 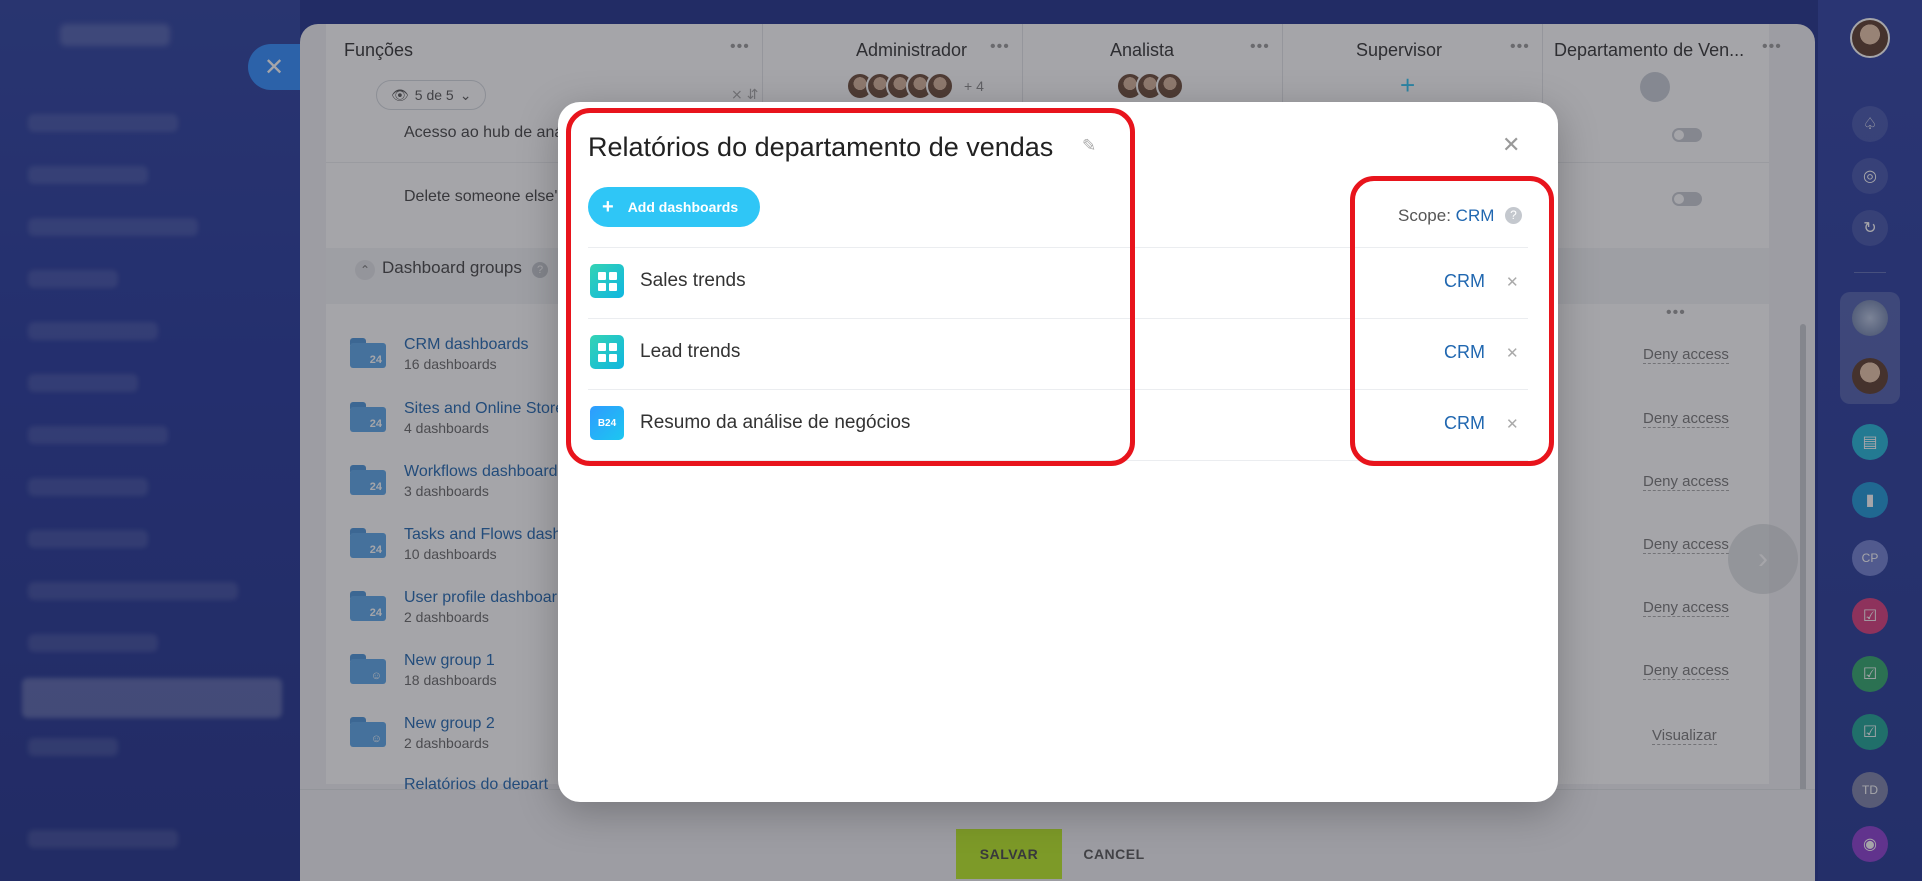 I want to click on right-rail: ♤ ◎ ↻ ▤ ▮ CP ☑ ☑ ☑ TD ◉, so click(x=1870, y=440).